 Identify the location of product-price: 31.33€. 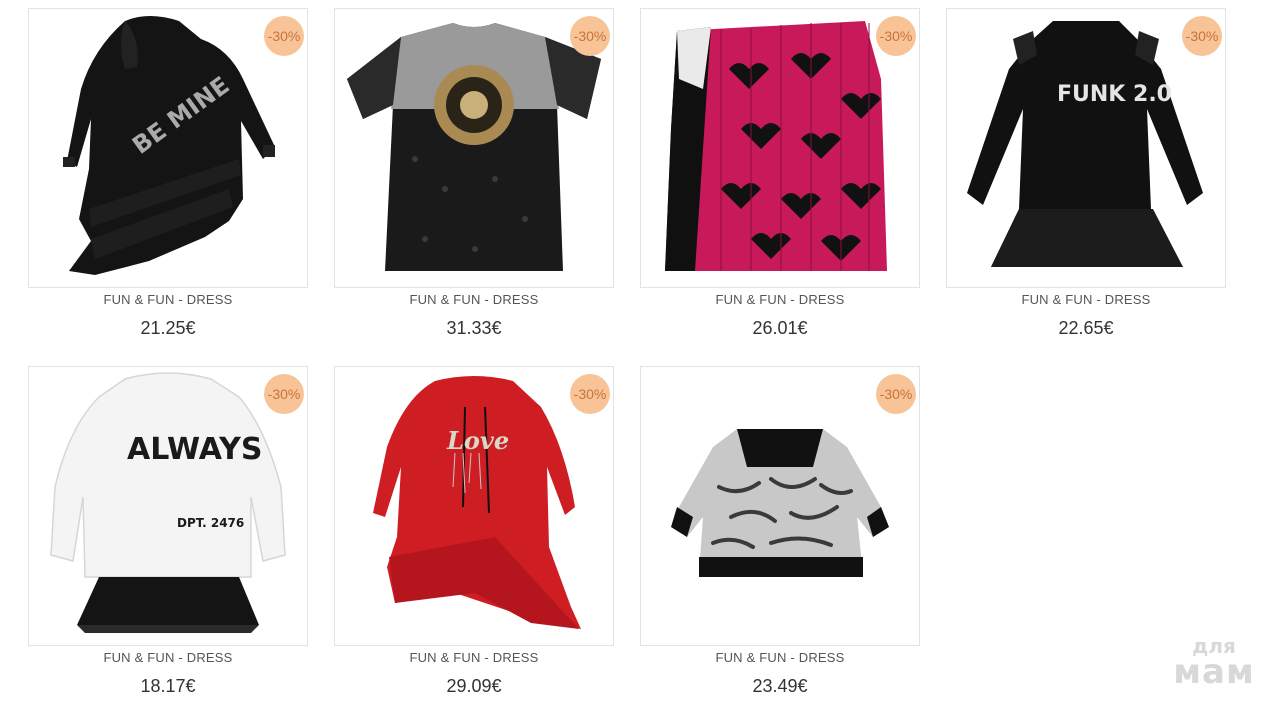
(474, 328).